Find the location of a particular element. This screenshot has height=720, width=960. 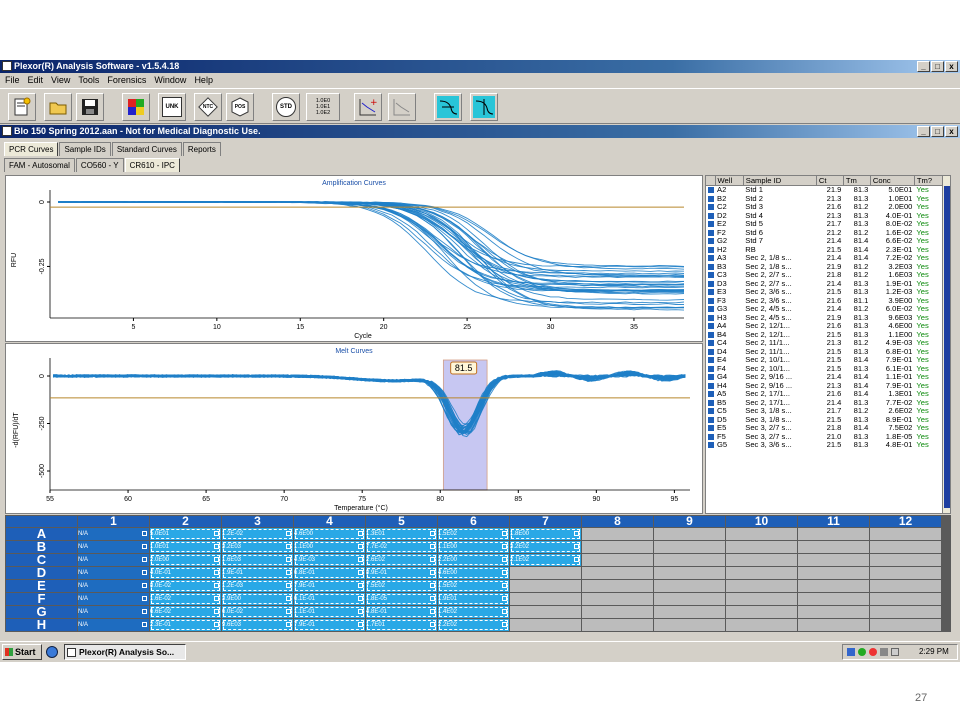

plate-column-header: 3 is located at coordinates (257, 521).